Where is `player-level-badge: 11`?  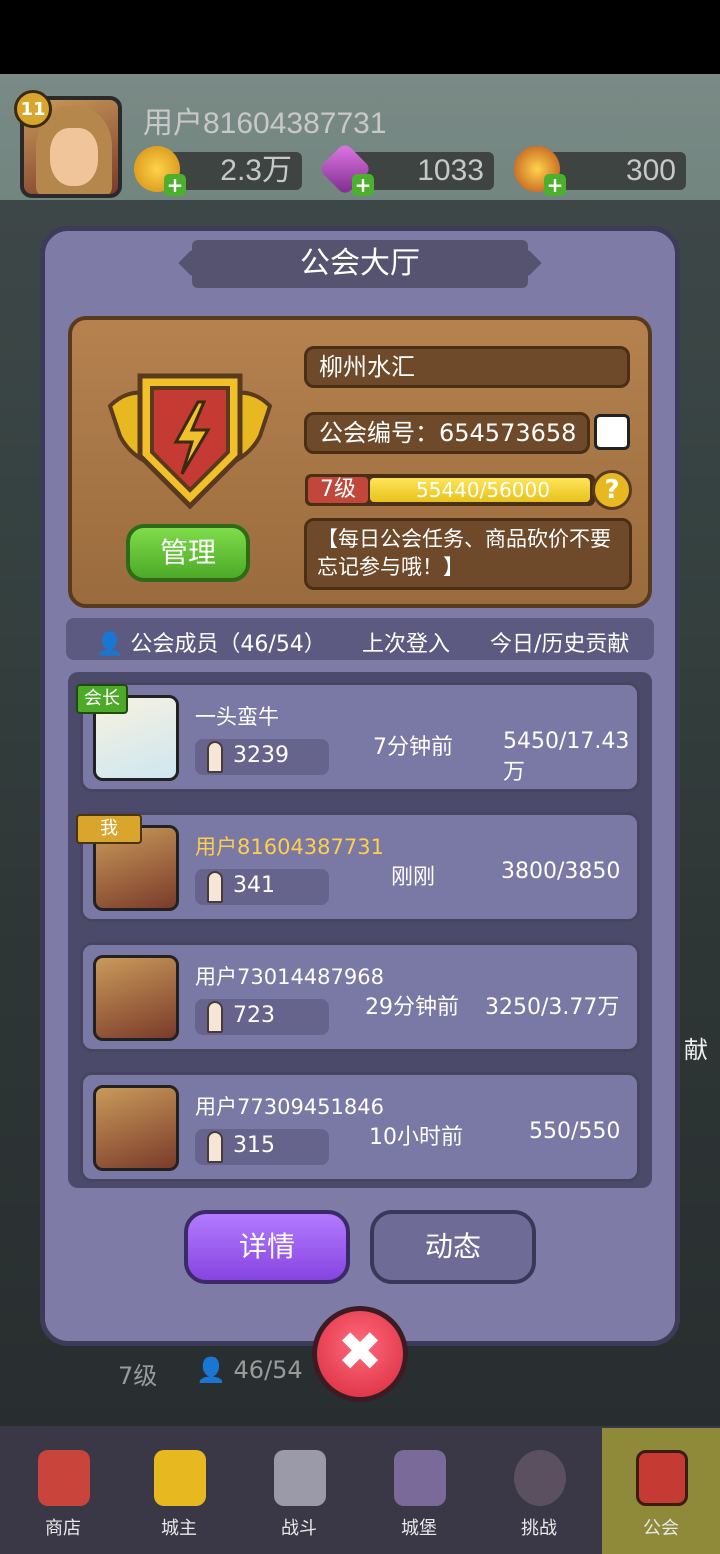 player-level-badge: 11 is located at coordinates (33, 109).